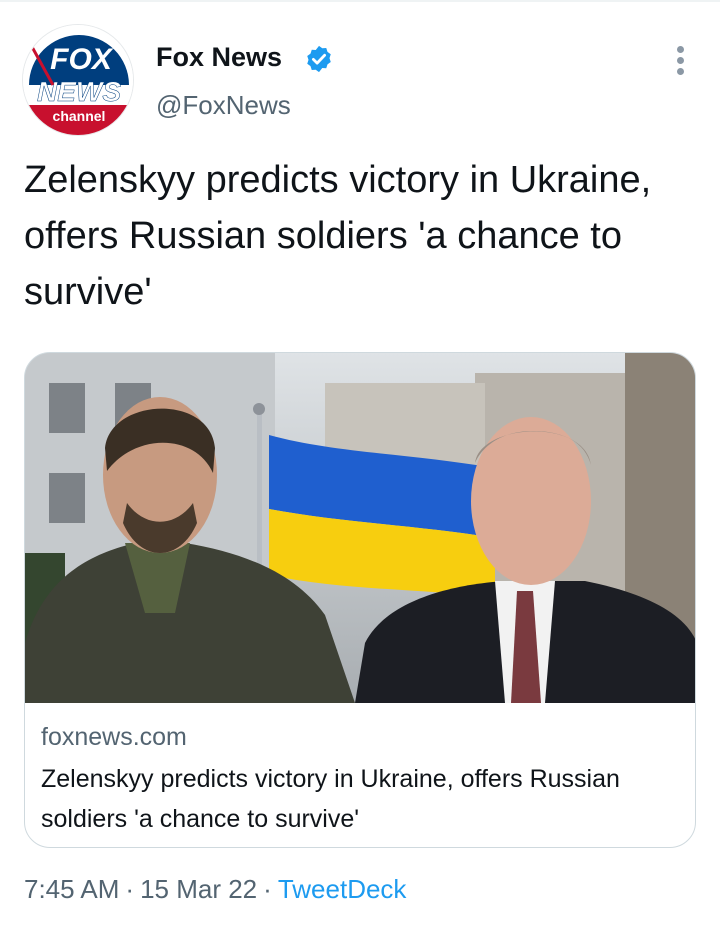 The image size is (720, 931). Describe the element at coordinates (198, 889) in the screenshot. I see `tweet-date: 15 Mar 22` at that location.